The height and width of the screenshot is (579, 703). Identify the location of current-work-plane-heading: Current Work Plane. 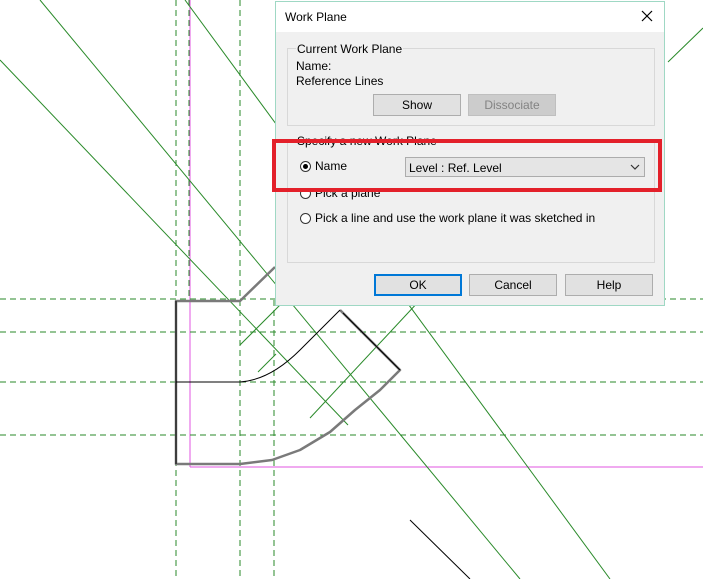
(350, 49).